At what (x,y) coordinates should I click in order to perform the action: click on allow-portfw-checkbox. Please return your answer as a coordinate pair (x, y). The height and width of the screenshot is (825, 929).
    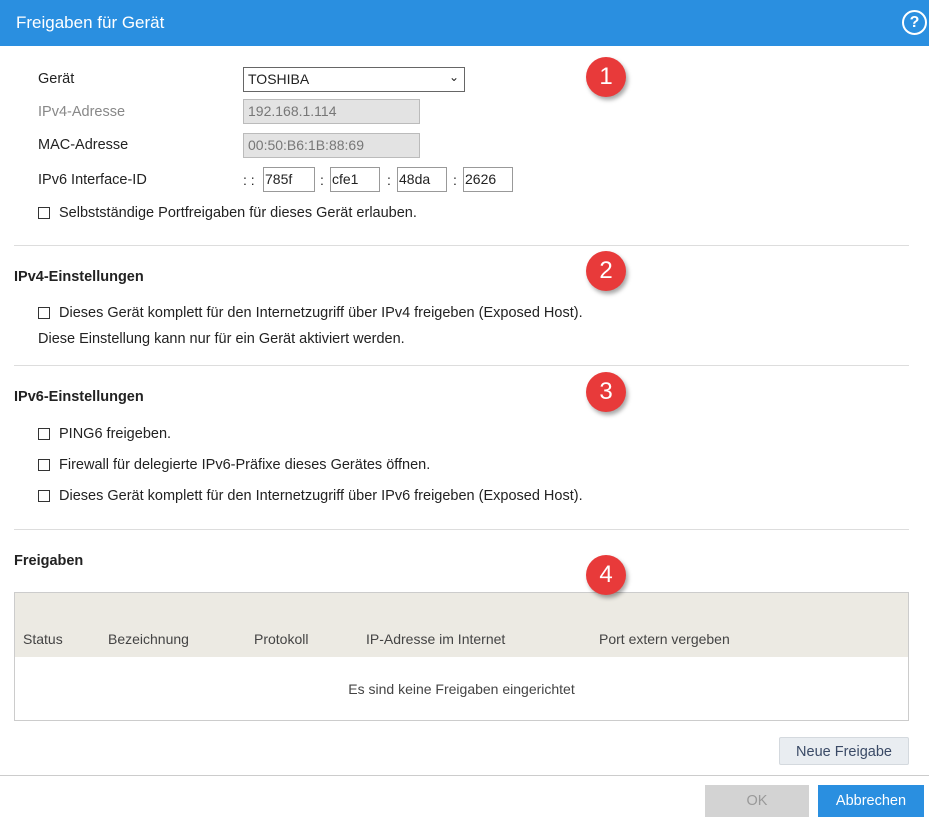
    Looking at the image, I should click on (44, 213).